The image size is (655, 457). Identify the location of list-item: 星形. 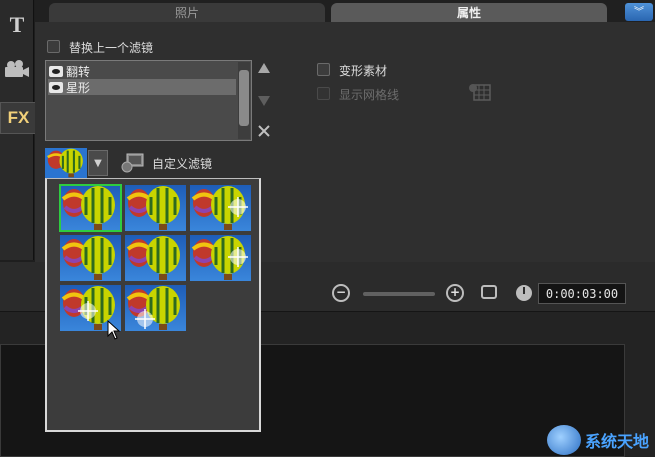
(142, 87).